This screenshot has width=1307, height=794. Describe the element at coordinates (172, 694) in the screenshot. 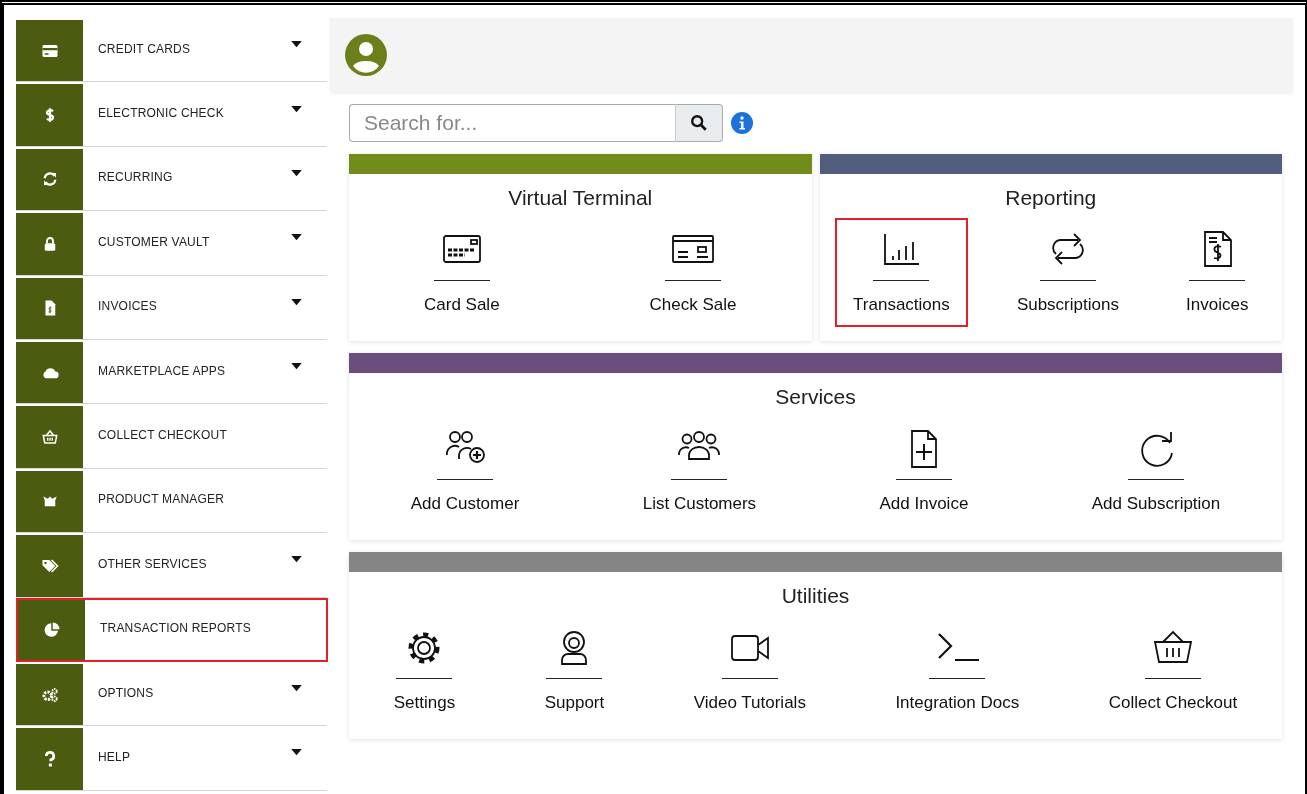

I see `sidebar-item: OPTIONS` at that location.